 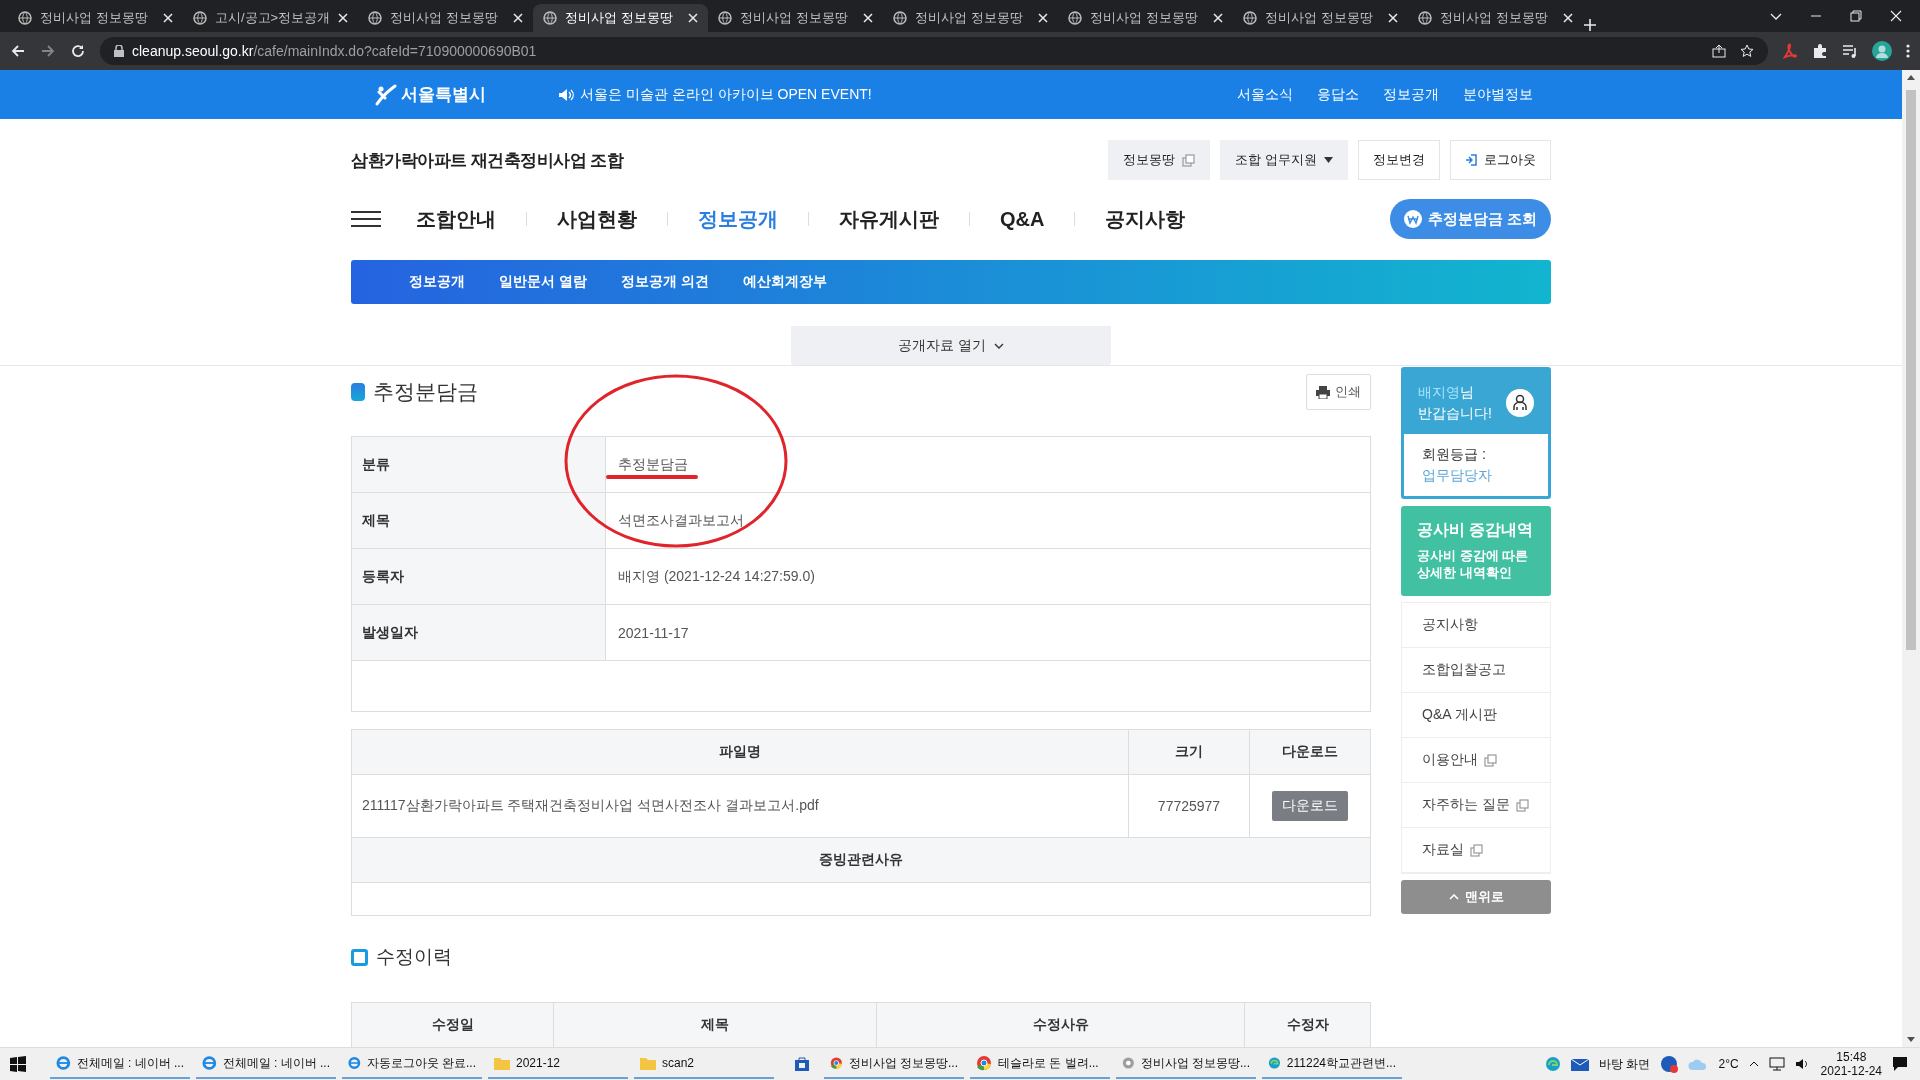 What do you see at coordinates (1284, 160) in the screenshot?
I see `header-button: 조합 업무지원` at bounding box center [1284, 160].